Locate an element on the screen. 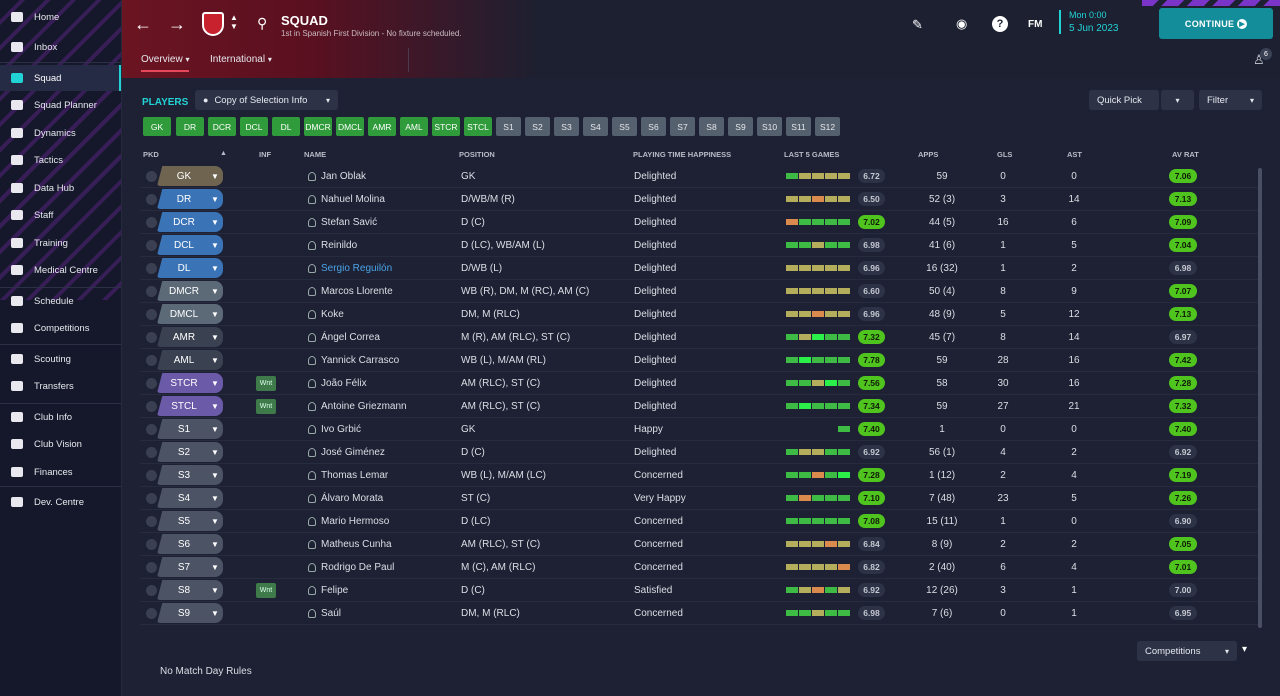 The image size is (1280, 696). copy-selection-dropdown: ● Copy of Selection Info ▾ is located at coordinates (266, 100).